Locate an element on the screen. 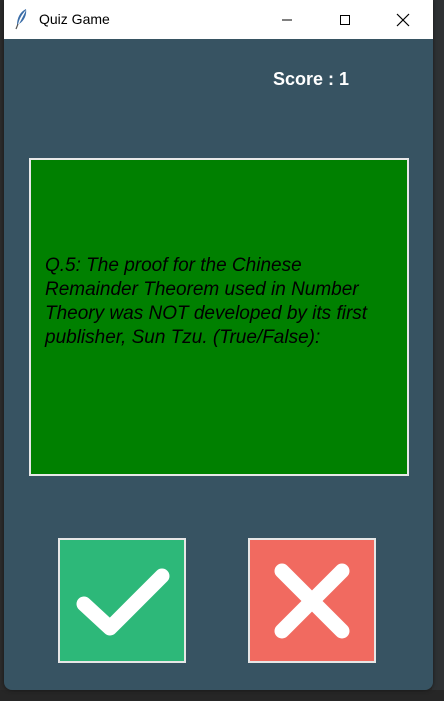  checkmark-icon is located at coordinates (123, 601).